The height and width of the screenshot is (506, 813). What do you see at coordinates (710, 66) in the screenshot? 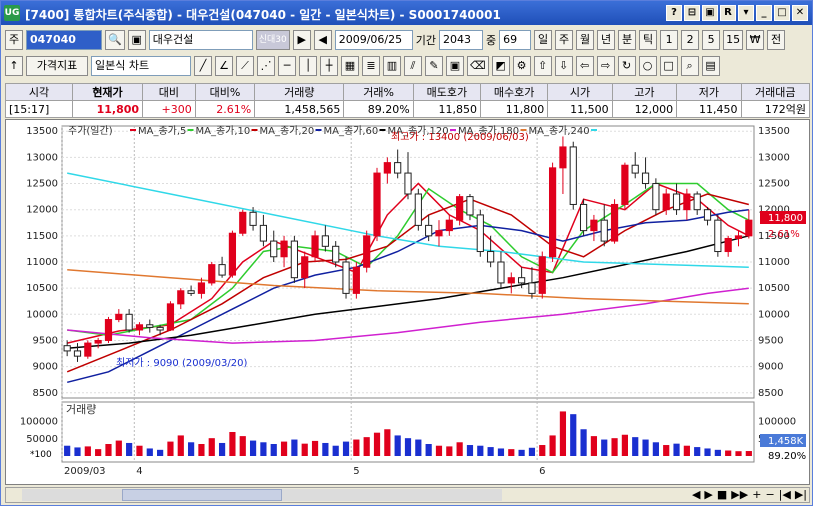
I see `save-icon: ▤` at bounding box center [710, 66].